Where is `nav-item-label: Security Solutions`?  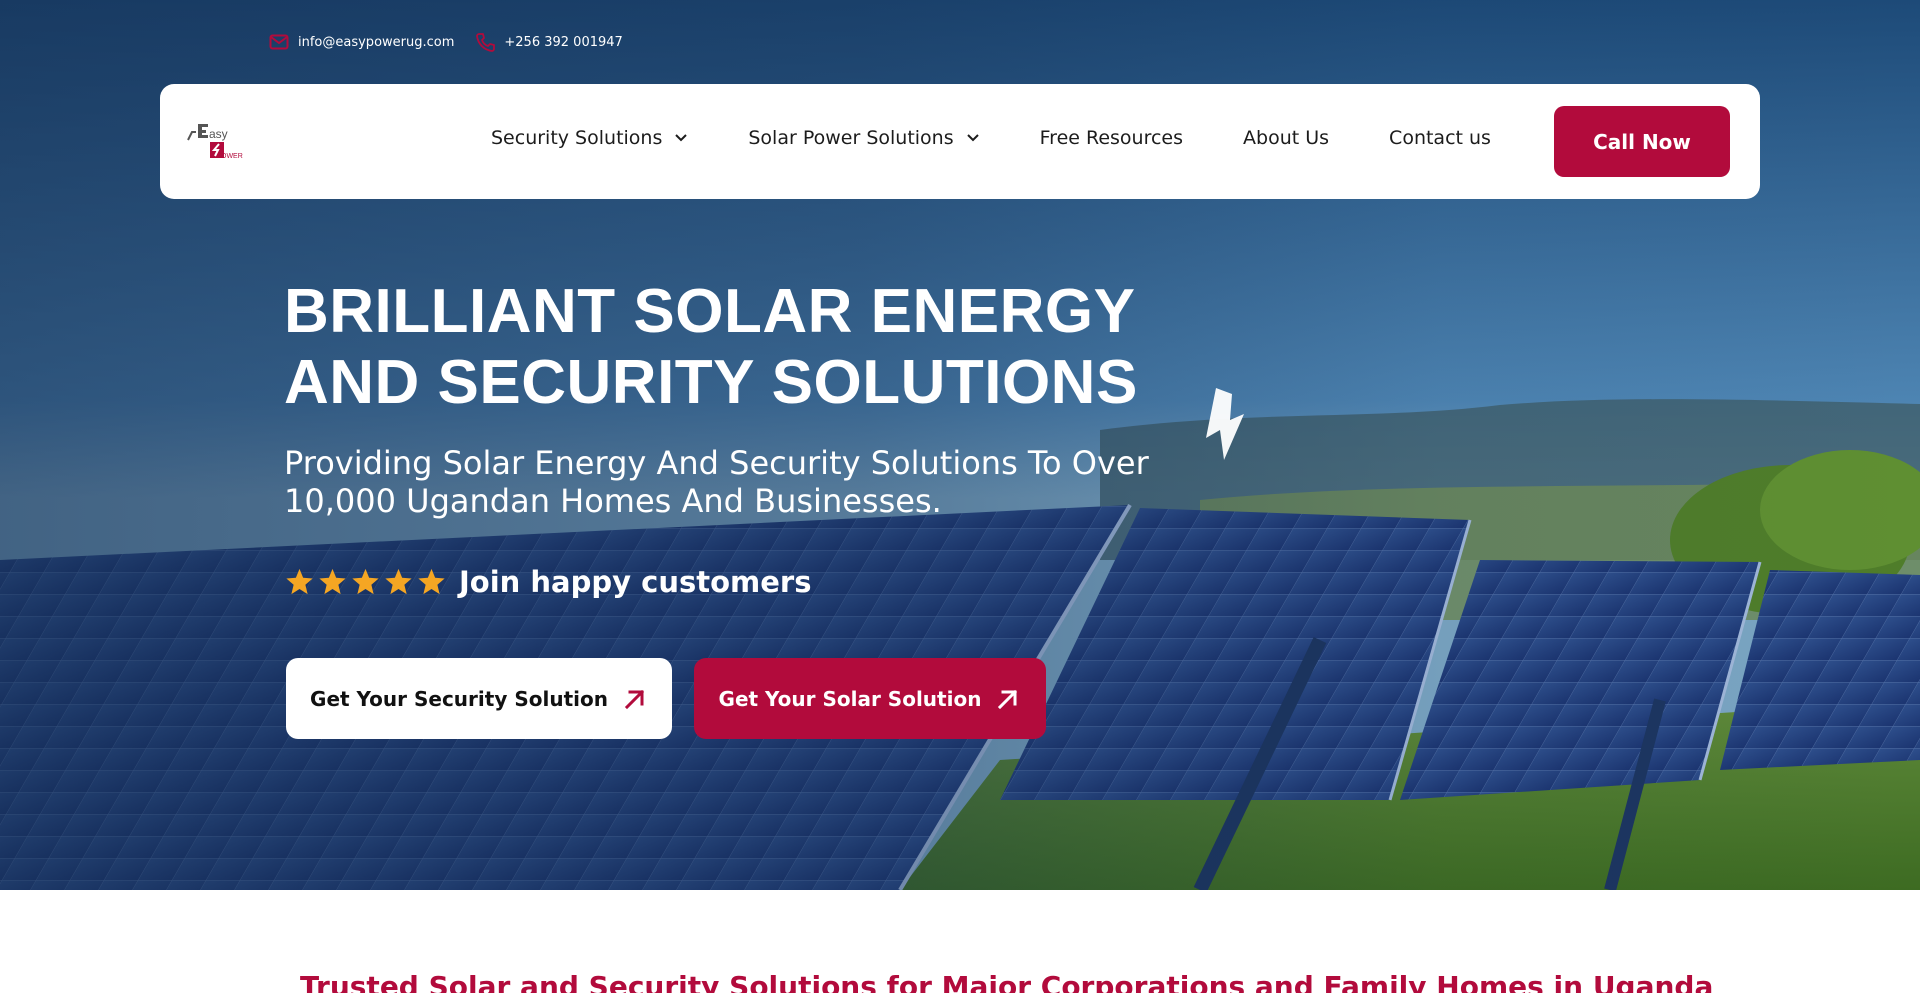 nav-item-label: Security Solutions is located at coordinates (577, 138).